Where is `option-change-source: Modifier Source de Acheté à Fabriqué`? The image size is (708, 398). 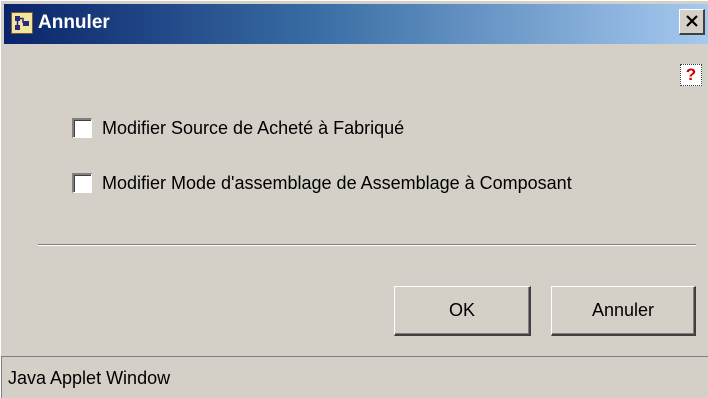
option-change-source: Modifier Source de Acheté à Fabriqué is located at coordinates (238, 128).